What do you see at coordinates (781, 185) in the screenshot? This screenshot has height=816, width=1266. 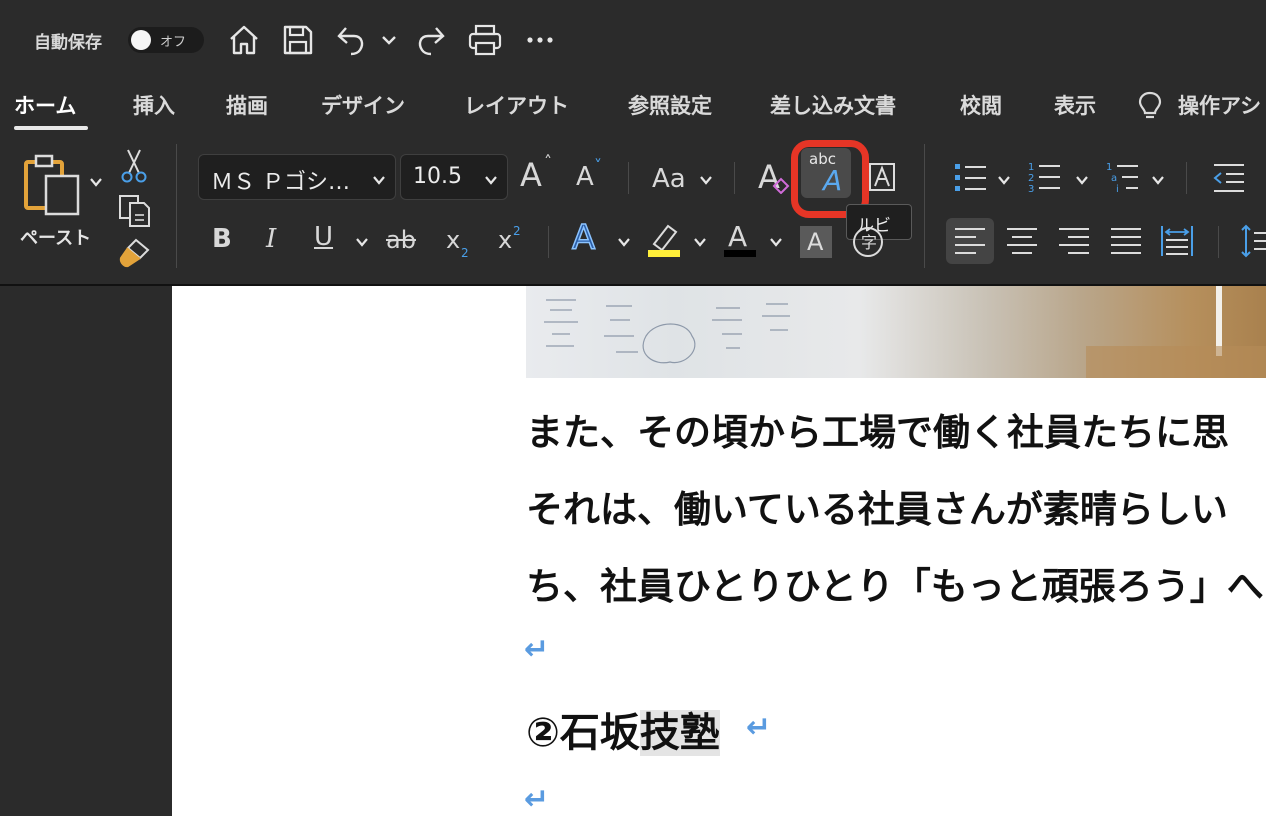 I see `eraser-icon` at bounding box center [781, 185].